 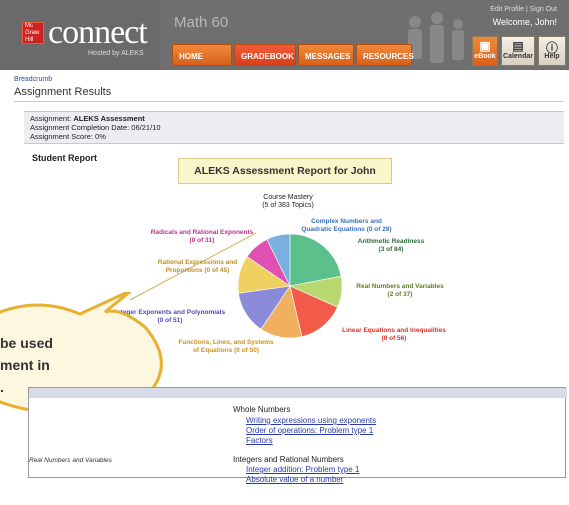 What do you see at coordinates (63, 92) in the screenshot?
I see `page-title: Assignment Results` at bounding box center [63, 92].